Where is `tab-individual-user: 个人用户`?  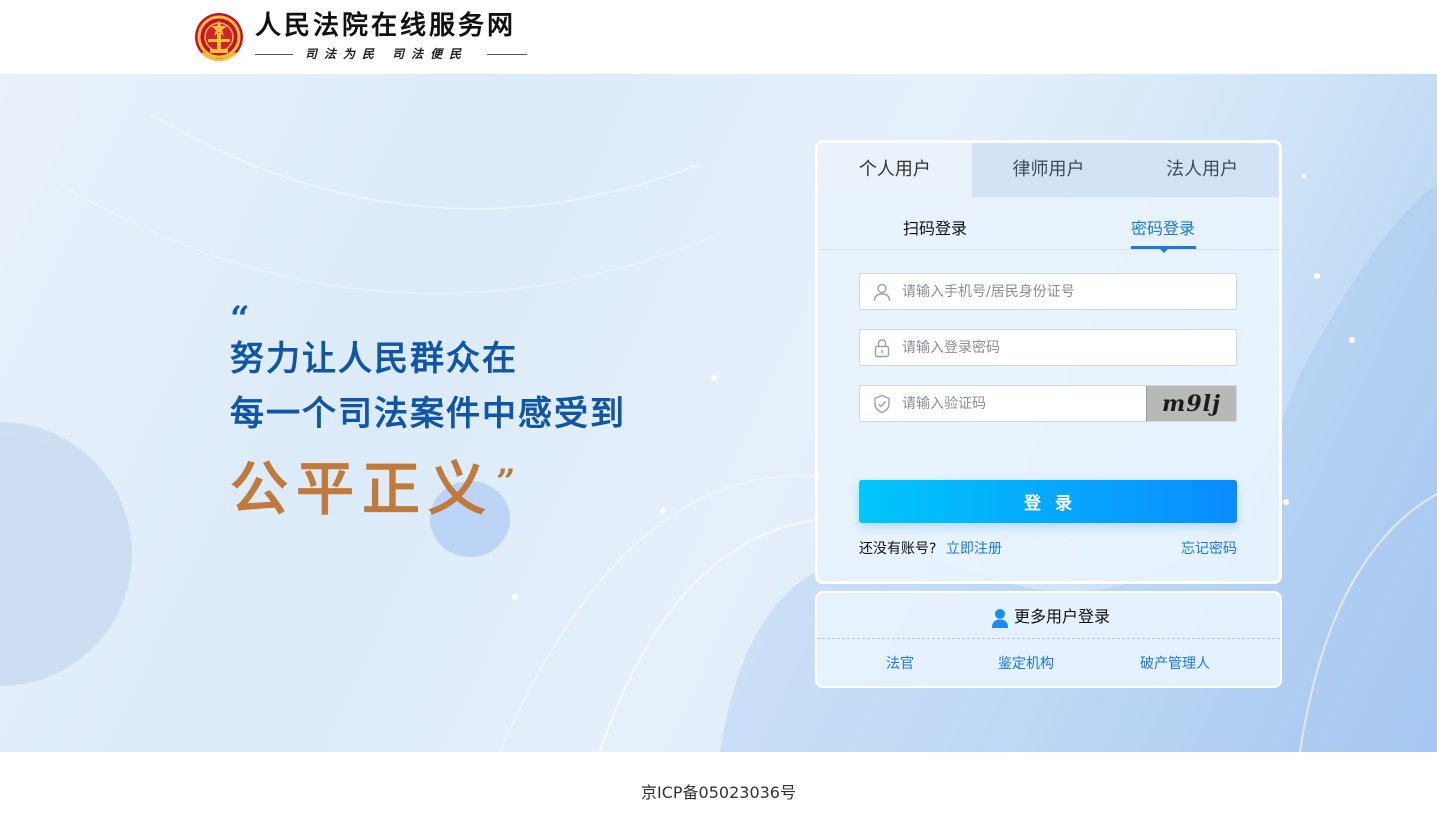 tab-individual-user: 个人用户 is located at coordinates (895, 170).